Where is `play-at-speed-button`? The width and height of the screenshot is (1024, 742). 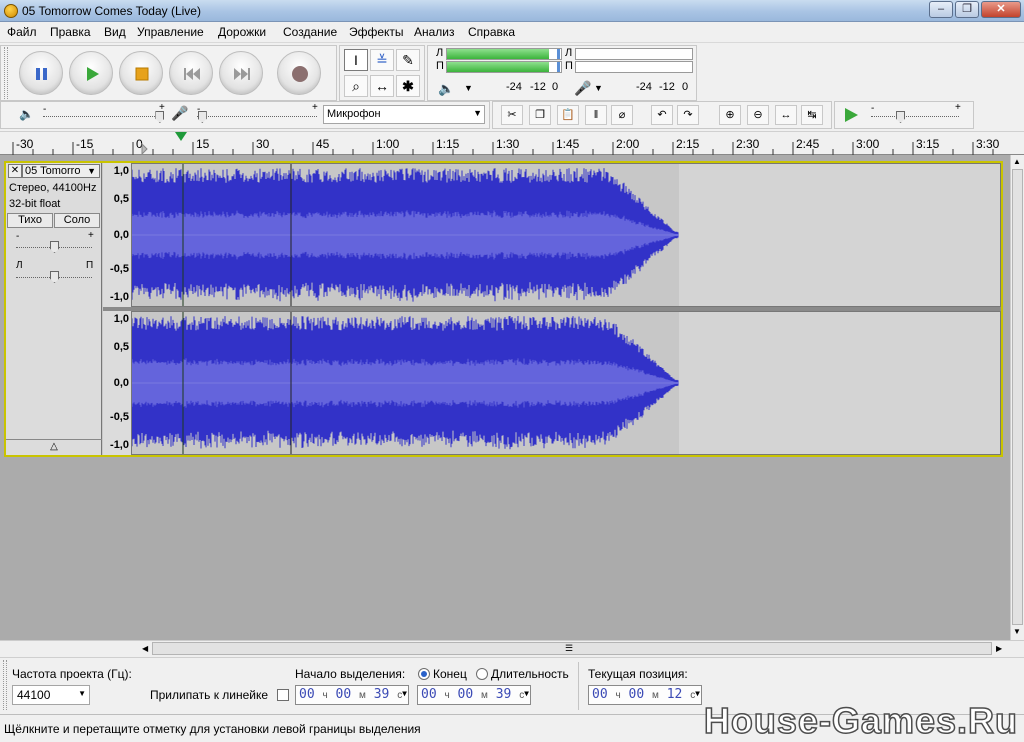
play-at-speed-button is located at coordinates (851, 115).